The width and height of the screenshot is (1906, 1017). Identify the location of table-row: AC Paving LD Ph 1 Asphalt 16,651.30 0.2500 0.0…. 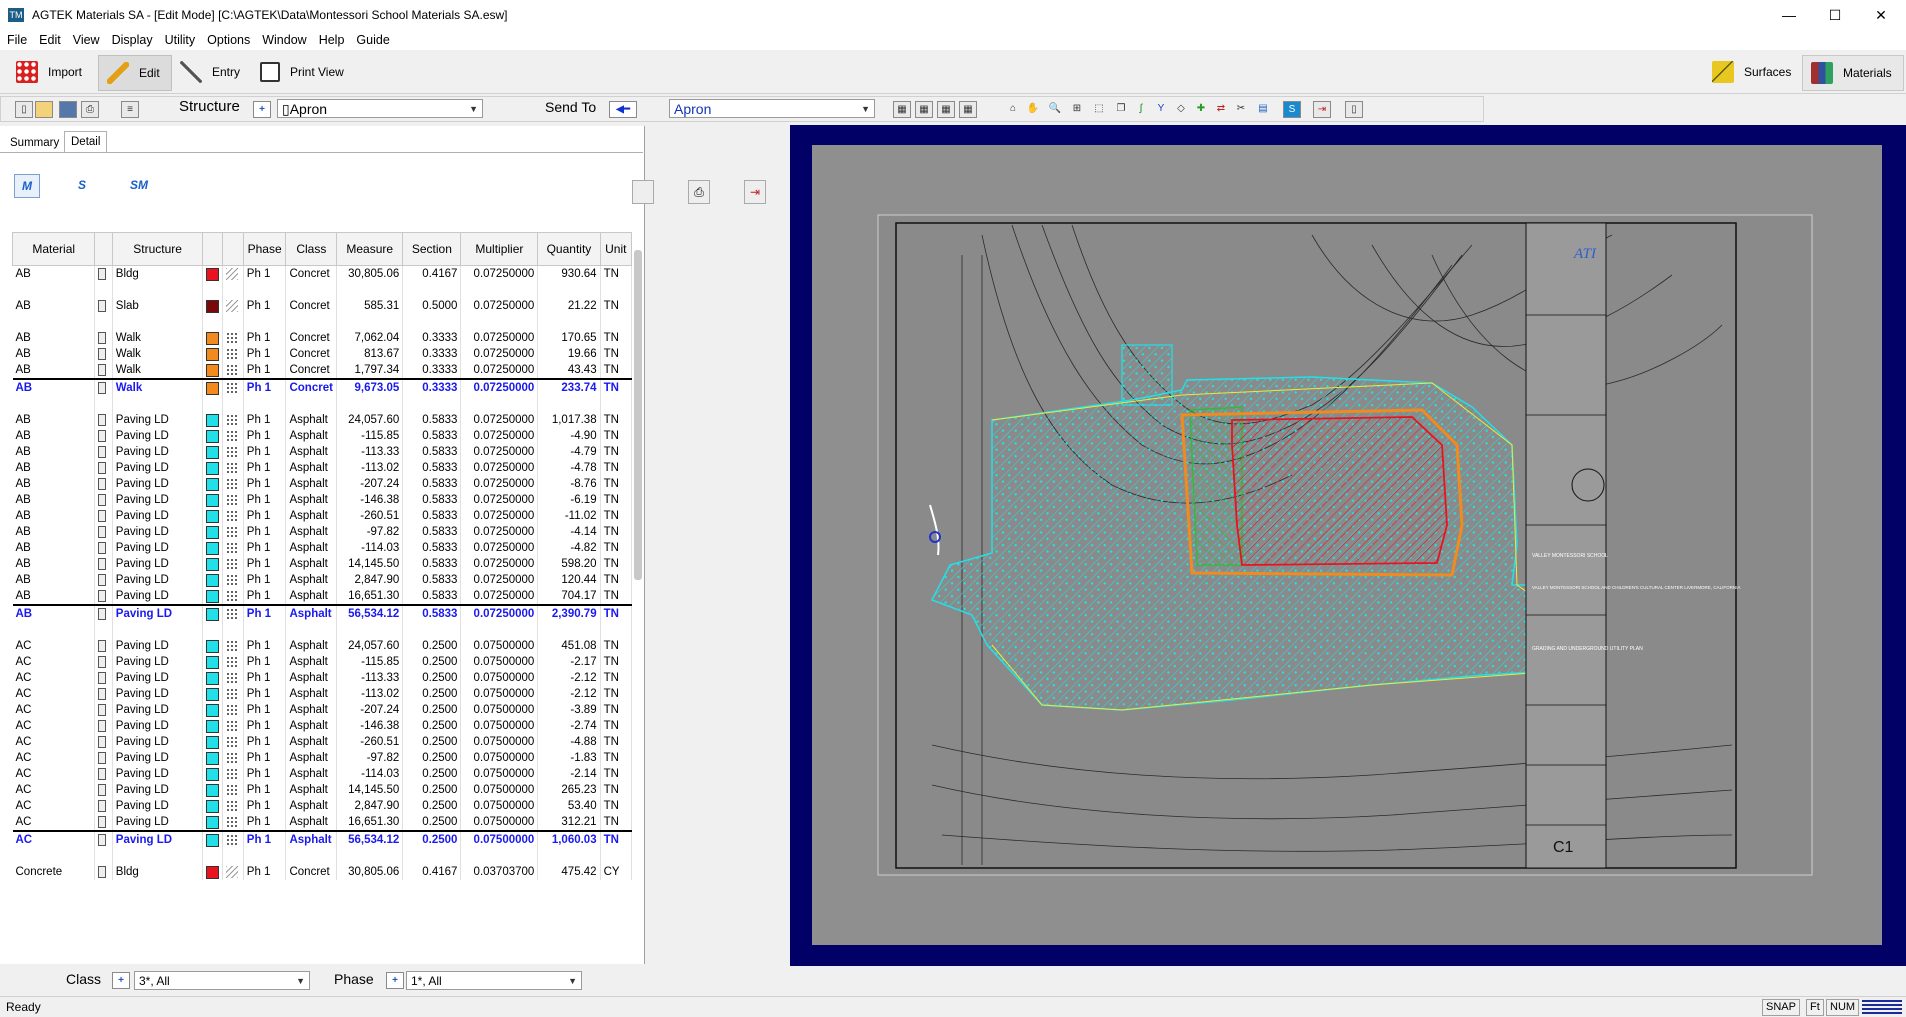
(322, 822).